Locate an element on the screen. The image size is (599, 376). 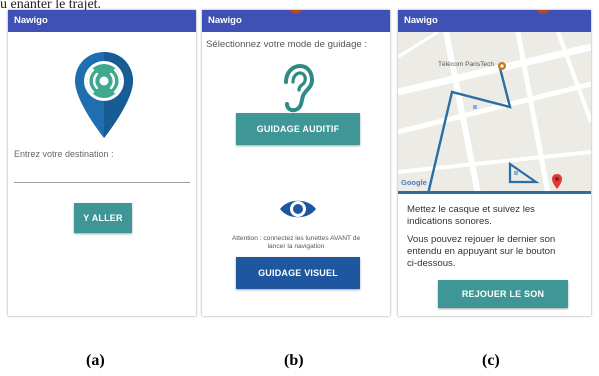
destination-label: Entrez votre destination : is located at coordinates (64, 154).